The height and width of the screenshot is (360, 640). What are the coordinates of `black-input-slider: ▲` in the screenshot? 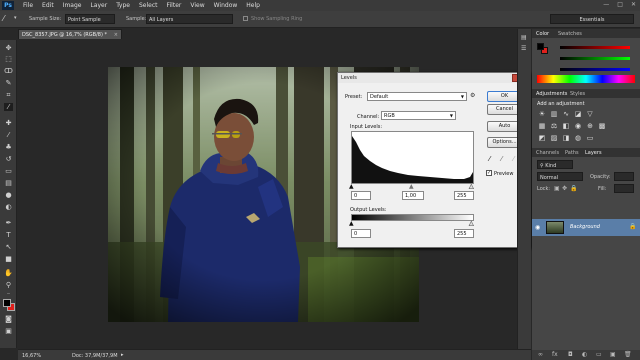 It's located at (351, 186).